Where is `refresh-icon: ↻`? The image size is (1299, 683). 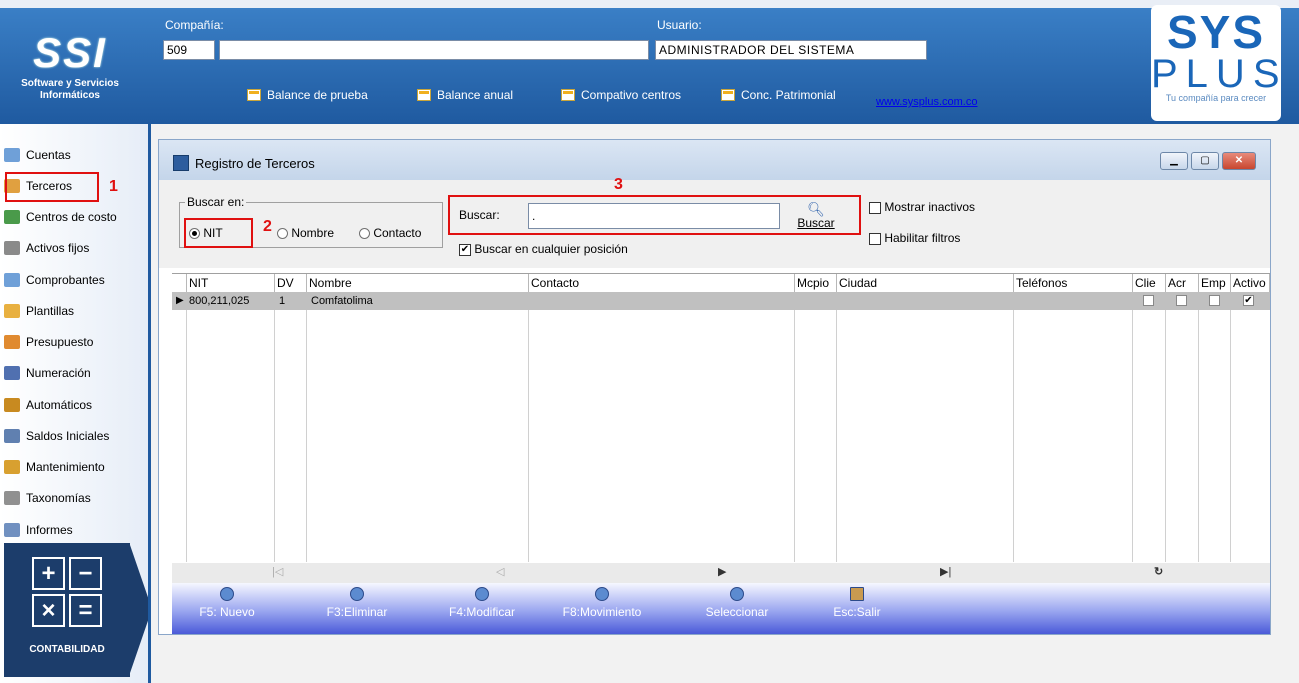 refresh-icon: ↻ is located at coordinates (1158, 571).